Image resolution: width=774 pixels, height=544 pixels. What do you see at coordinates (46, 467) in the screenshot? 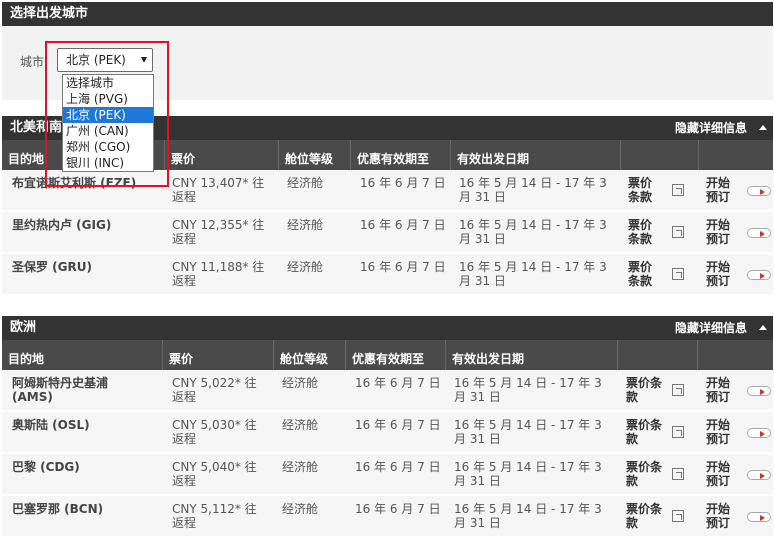
I see `row-destination: 巴黎 (CDG)` at bounding box center [46, 467].